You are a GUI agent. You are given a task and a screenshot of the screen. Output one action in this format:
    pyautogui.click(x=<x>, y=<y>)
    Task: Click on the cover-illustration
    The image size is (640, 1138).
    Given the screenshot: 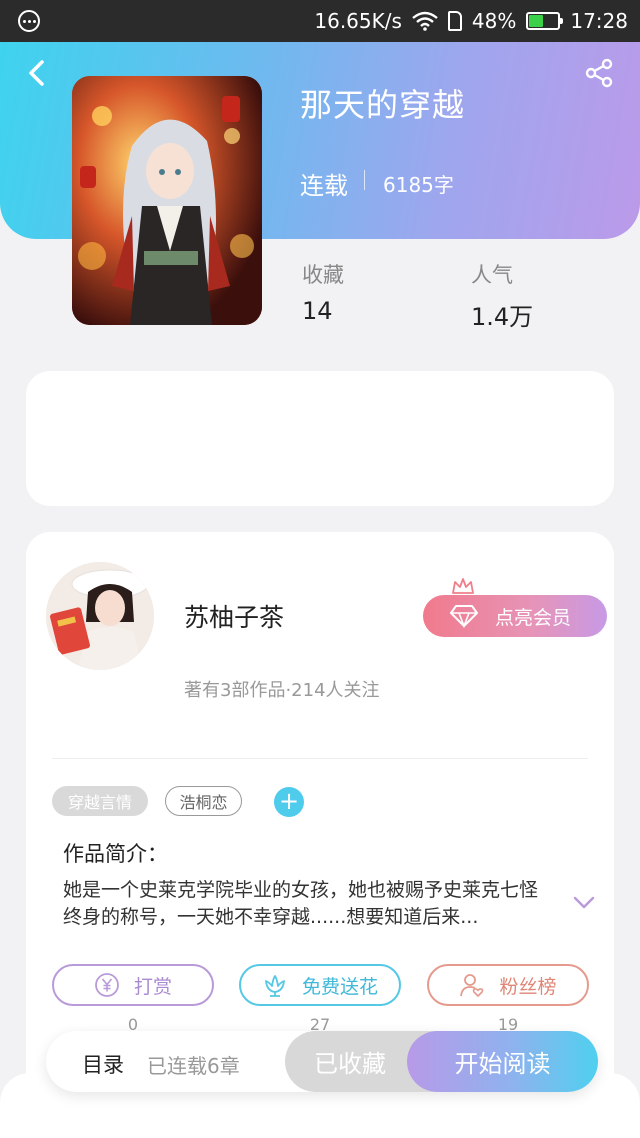 What is the action you would take?
    pyautogui.click(x=167, y=200)
    